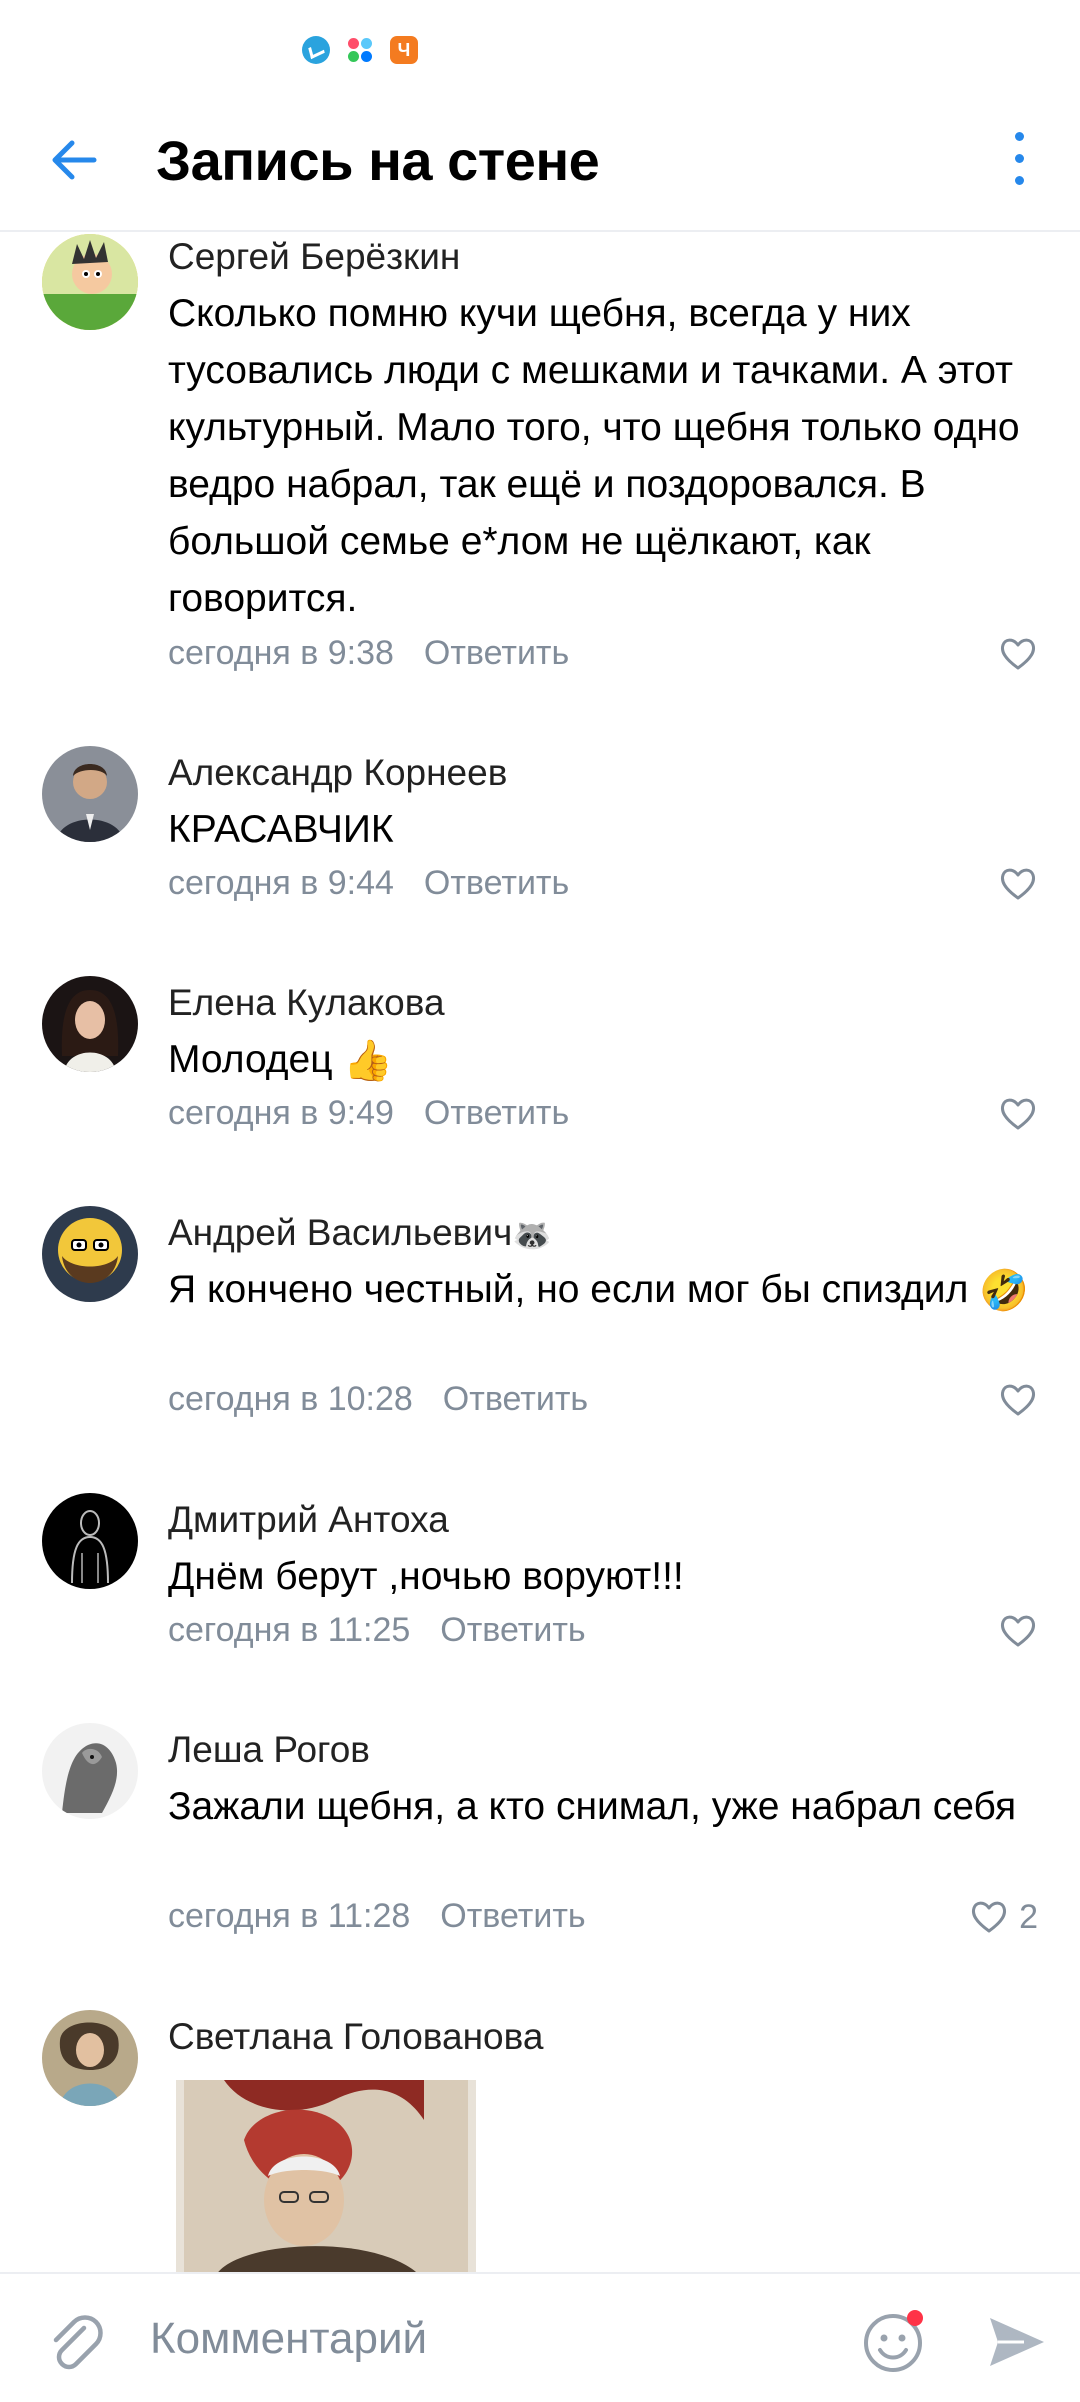  I want to click on comment-author-name: Андрей Васильевич, so click(340, 1232).